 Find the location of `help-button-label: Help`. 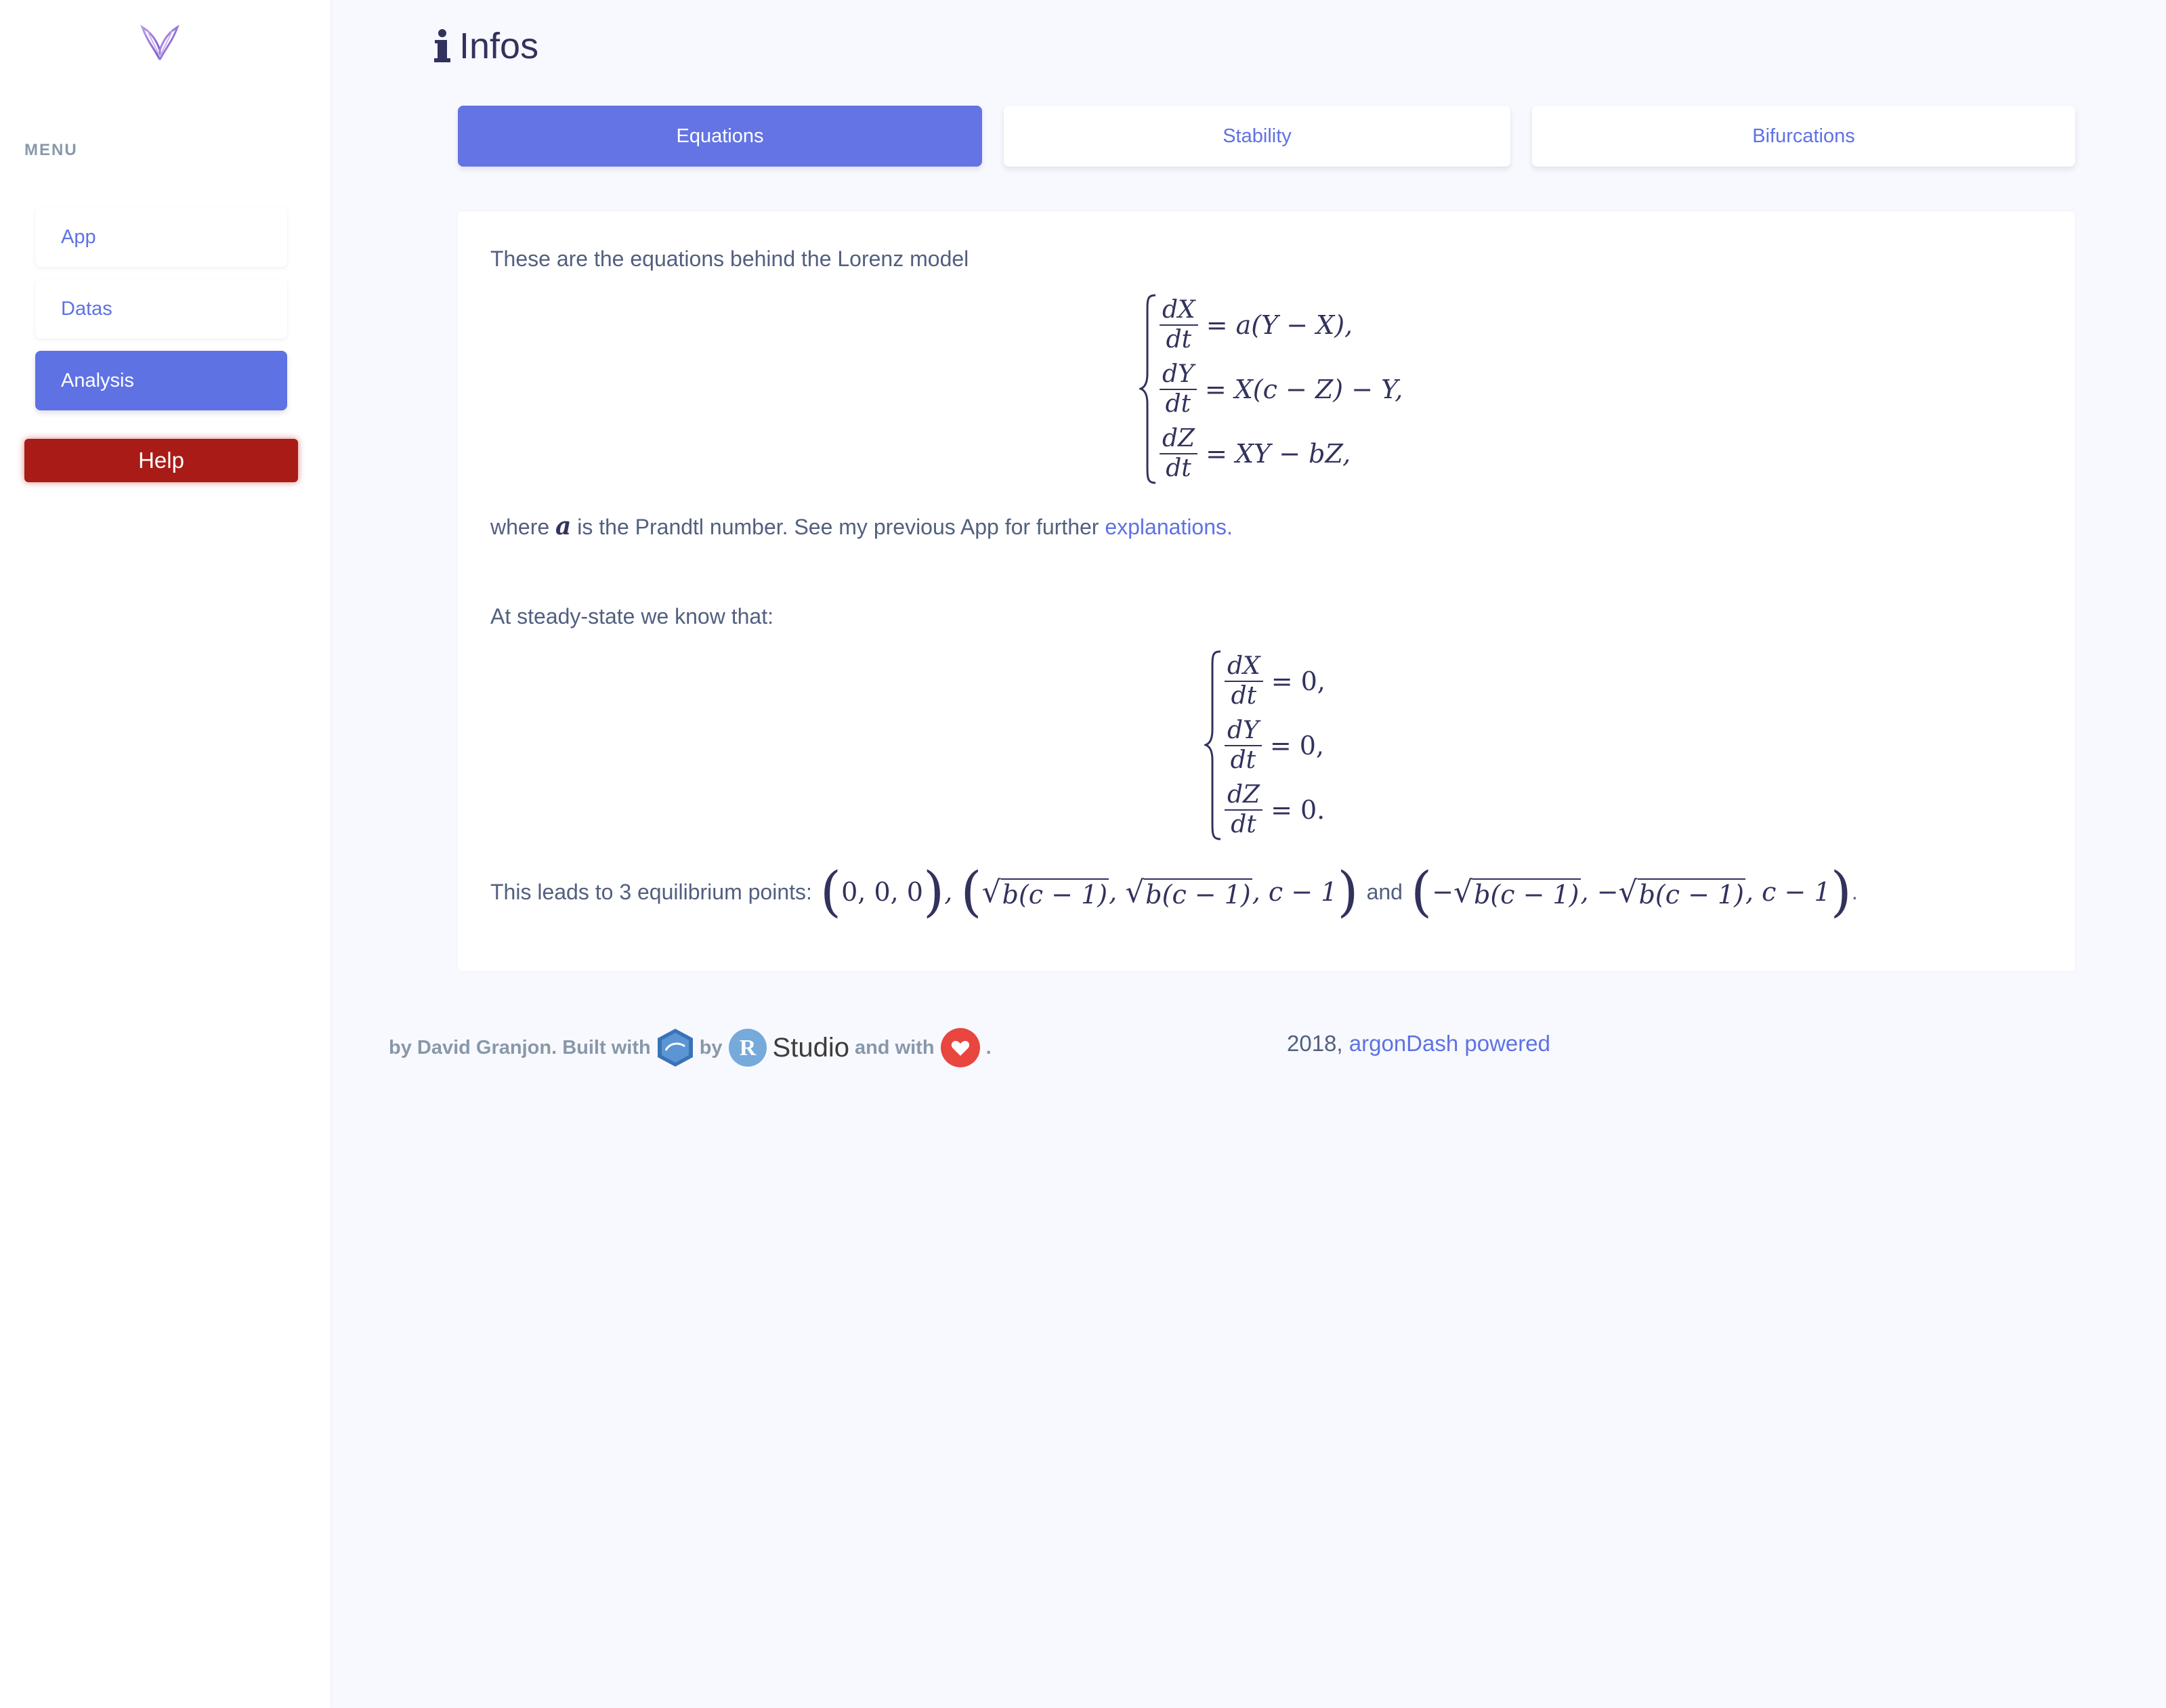

help-button-label: Help is located at coordinates (161, 461).